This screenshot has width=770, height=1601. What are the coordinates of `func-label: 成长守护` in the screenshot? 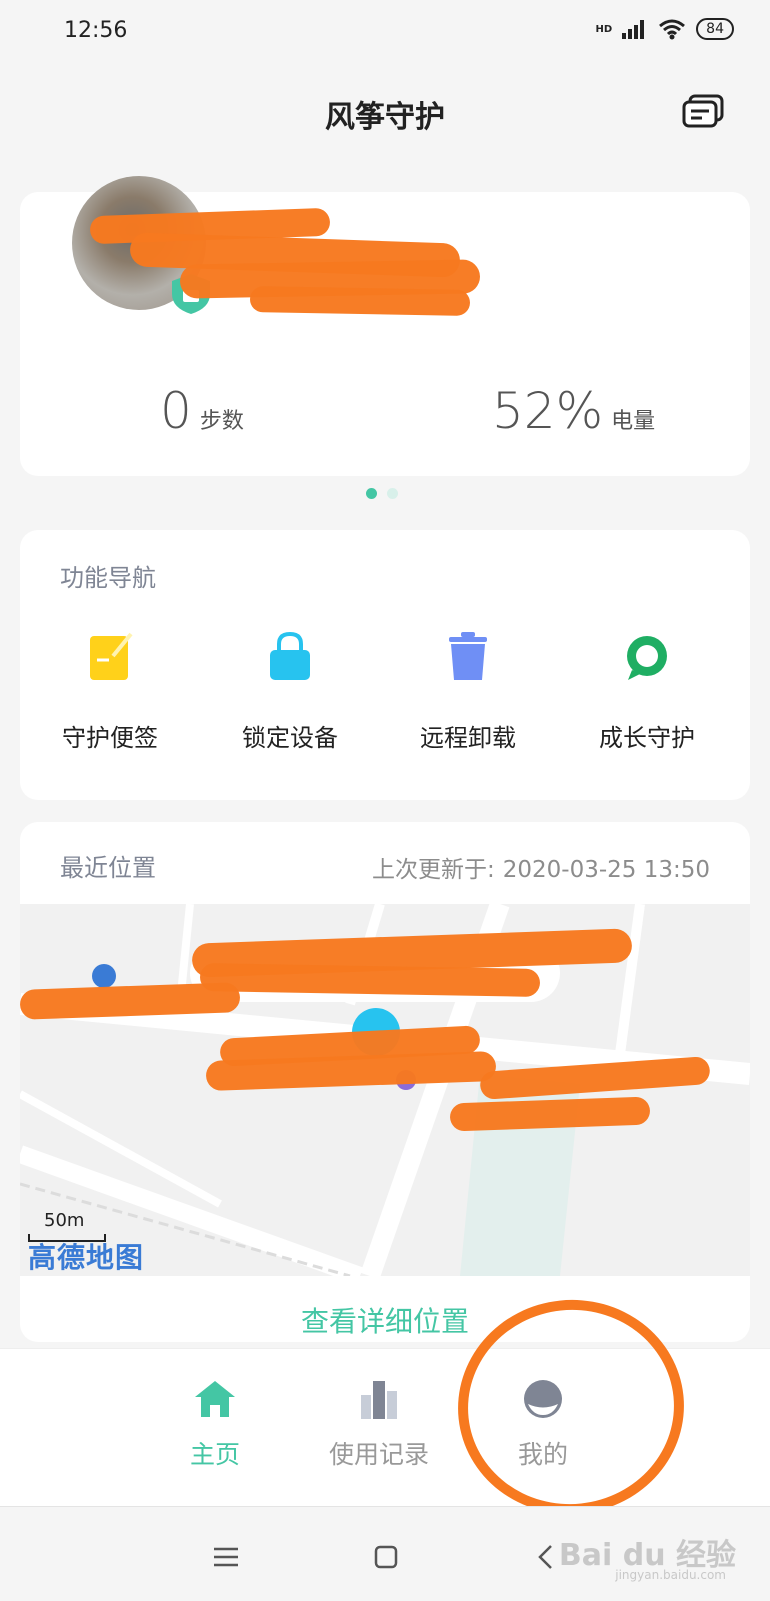 It's located at (647, 738).